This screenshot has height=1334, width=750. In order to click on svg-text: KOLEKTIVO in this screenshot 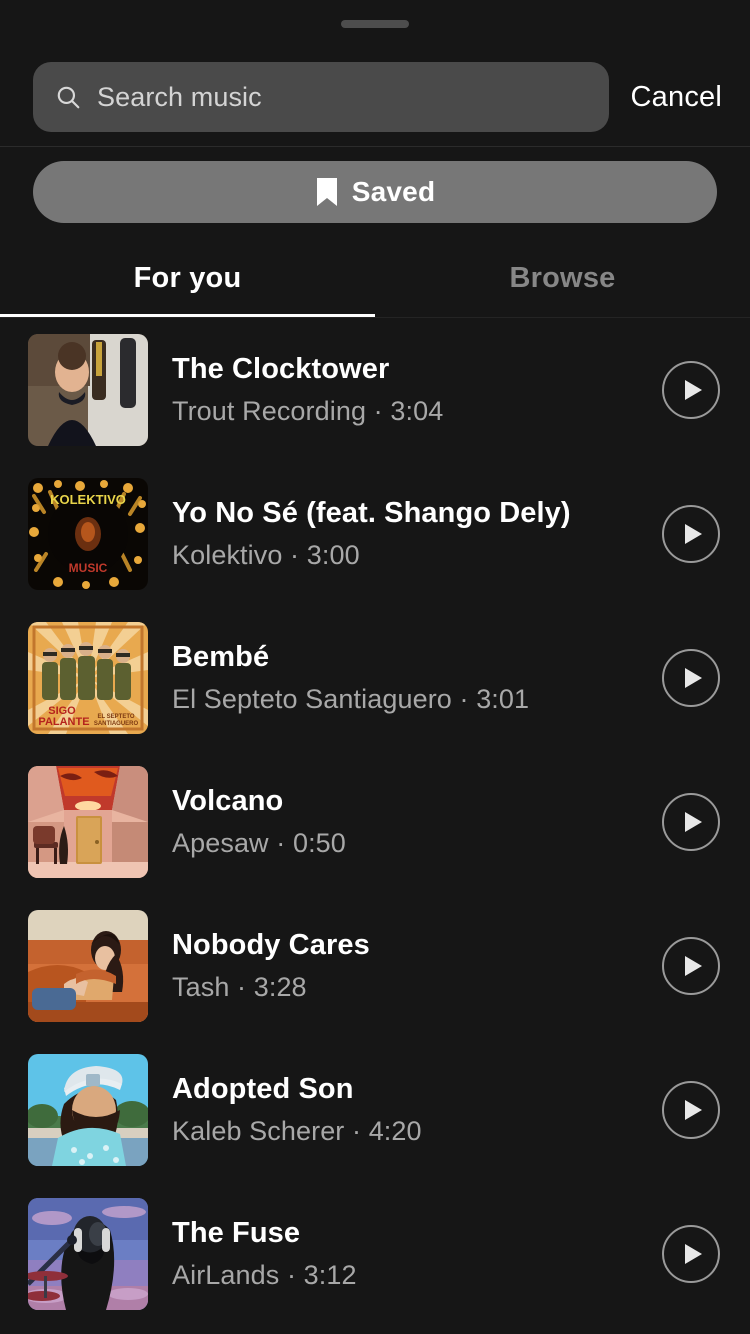, I will do `click(88, 499)`.